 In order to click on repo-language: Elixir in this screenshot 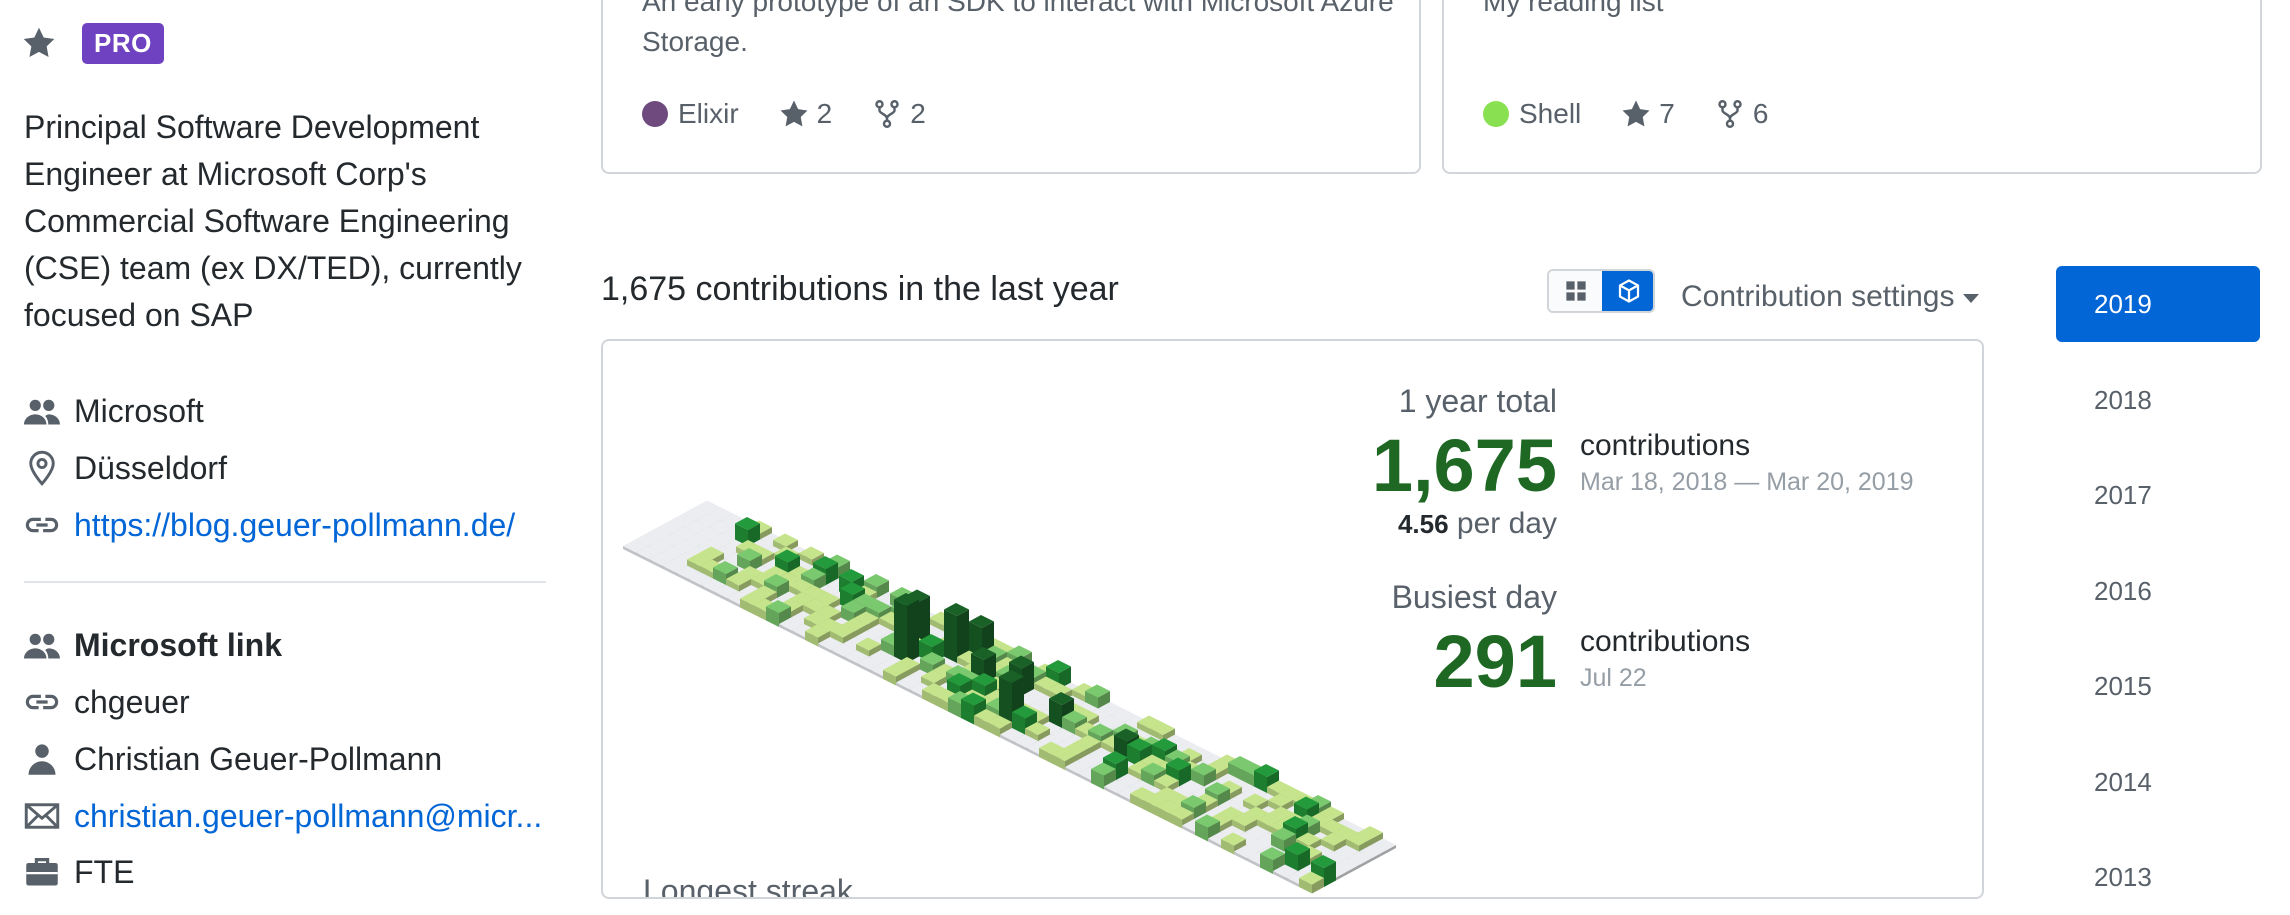, I will do `click(690, 114)`.